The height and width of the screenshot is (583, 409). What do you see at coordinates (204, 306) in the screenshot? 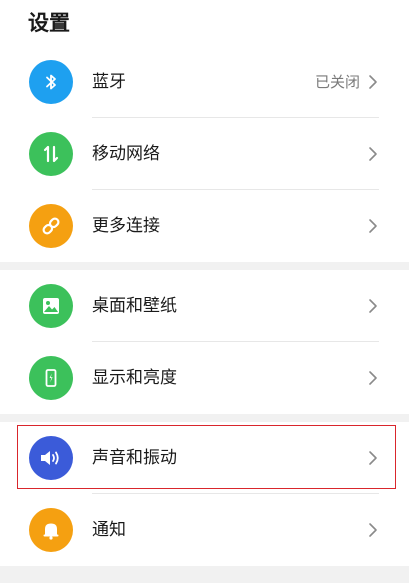
I see `settings-item-wallpaper: 桌面和壁纸` at bounding box center [204, 306].